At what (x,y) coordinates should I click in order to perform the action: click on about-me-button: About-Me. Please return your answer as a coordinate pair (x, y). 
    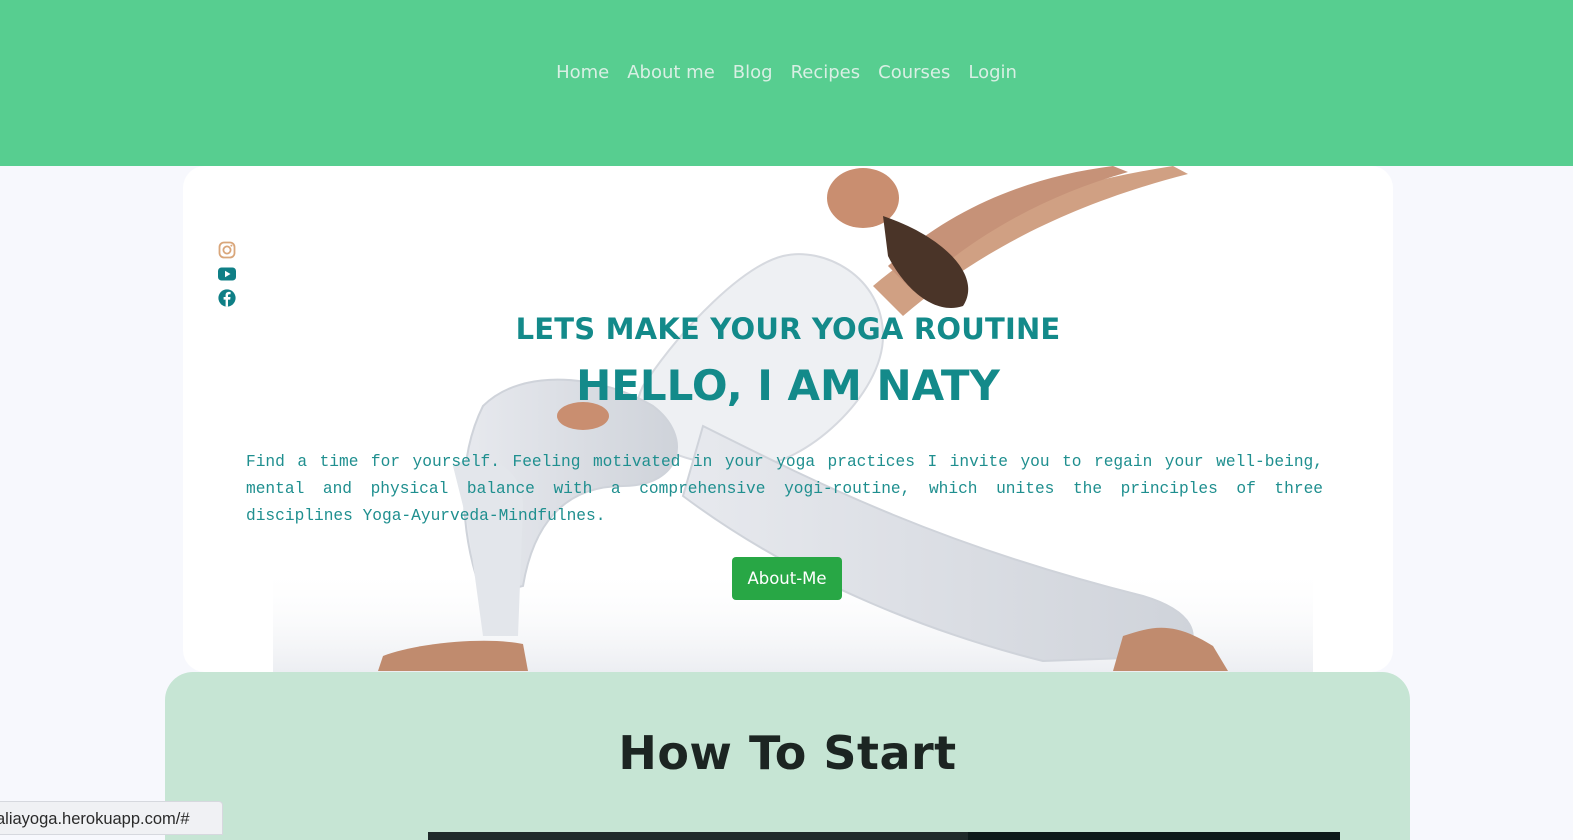
    Looking at the image, I should click on (787, 578).